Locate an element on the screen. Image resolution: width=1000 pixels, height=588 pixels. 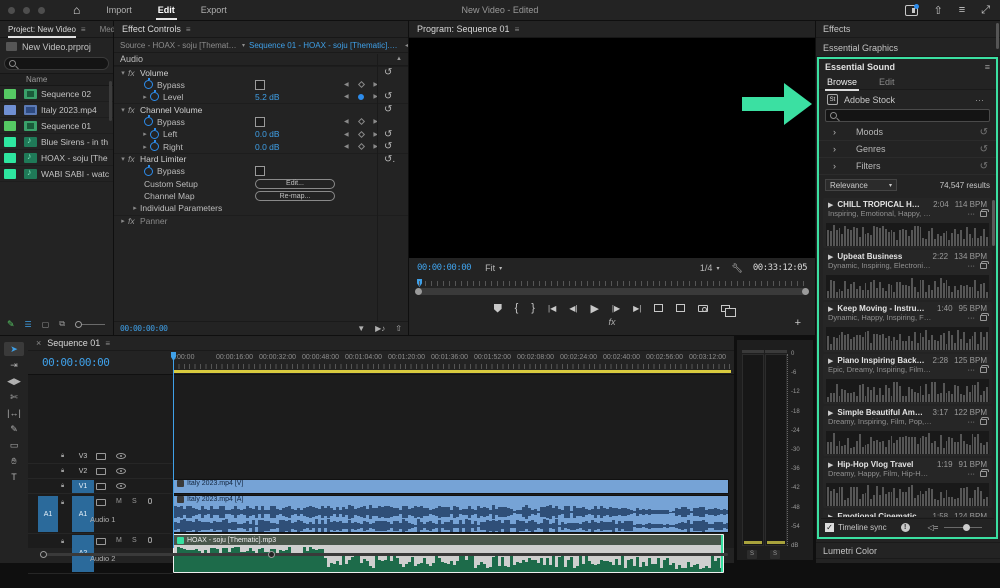
lumetri-color-tab: Lumetri Color is located at coordinates (908, 550).